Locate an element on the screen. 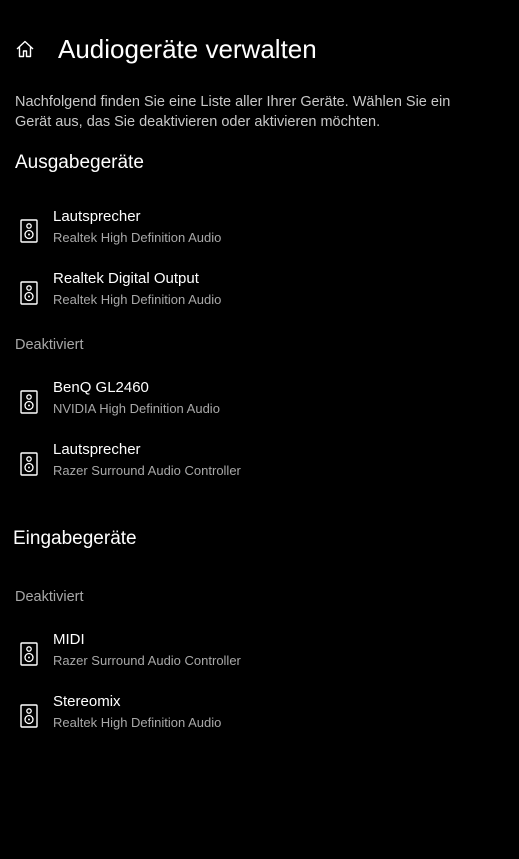  input-disabled-label: Deaktiviert is located at coordinates (49, 597).